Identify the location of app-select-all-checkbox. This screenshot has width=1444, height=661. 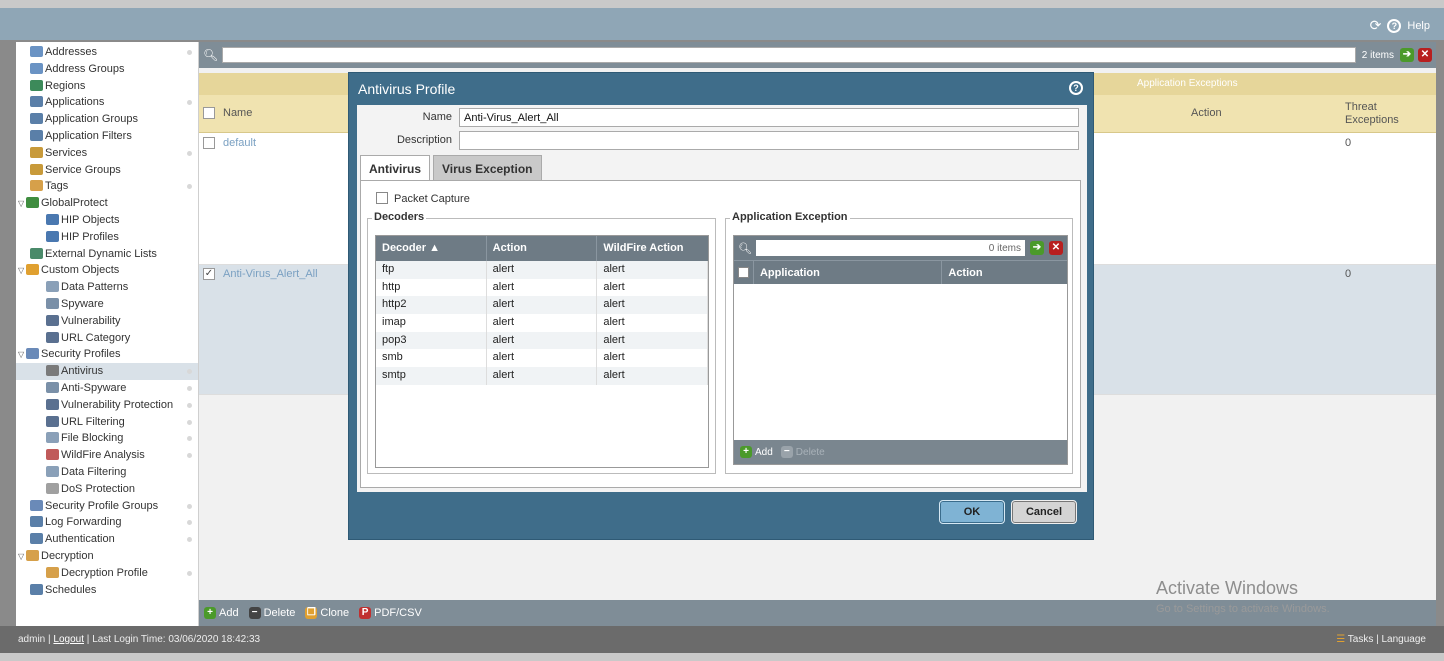
(743, 272).